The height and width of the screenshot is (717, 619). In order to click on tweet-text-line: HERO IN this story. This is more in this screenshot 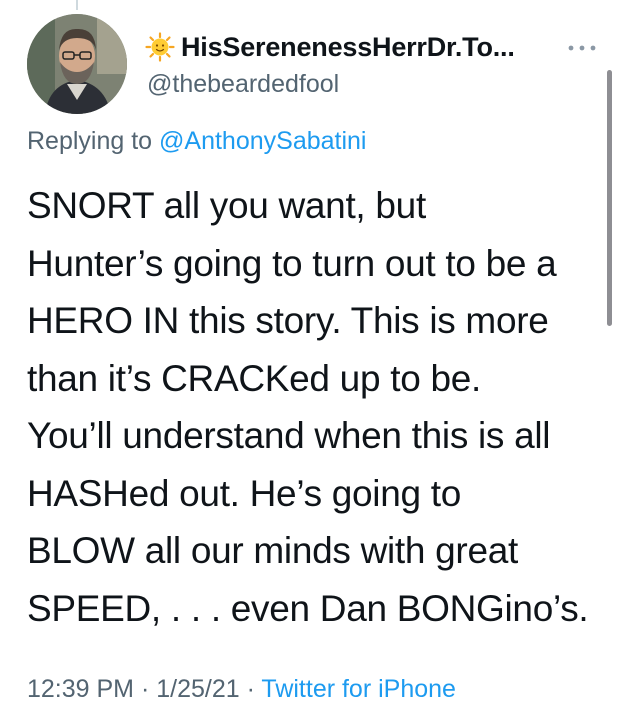, I will do `click(288, 320)`.